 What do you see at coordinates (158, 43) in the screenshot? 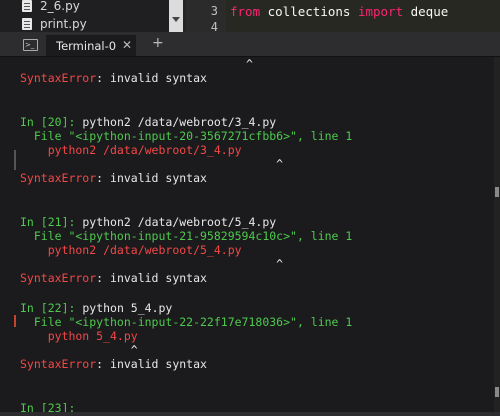
I see `add-tab-icon: +` at bounding box center [158, 43].